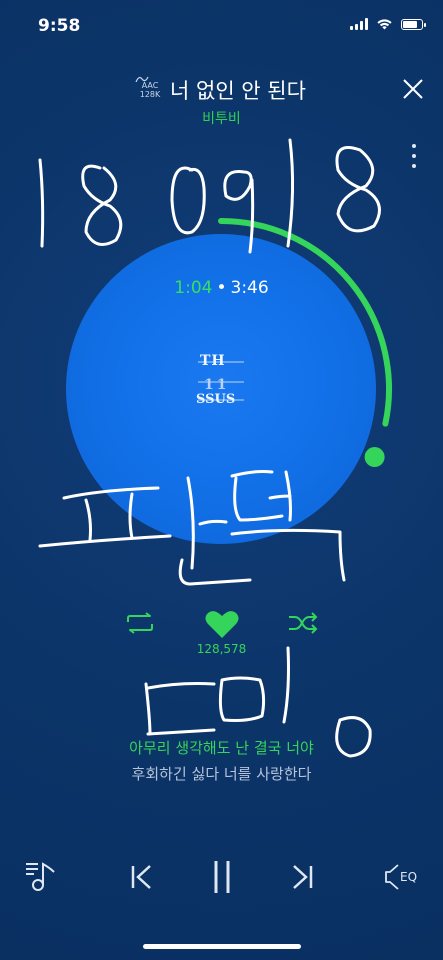  I want to click on eq-button: EQ, so click(402, 877).